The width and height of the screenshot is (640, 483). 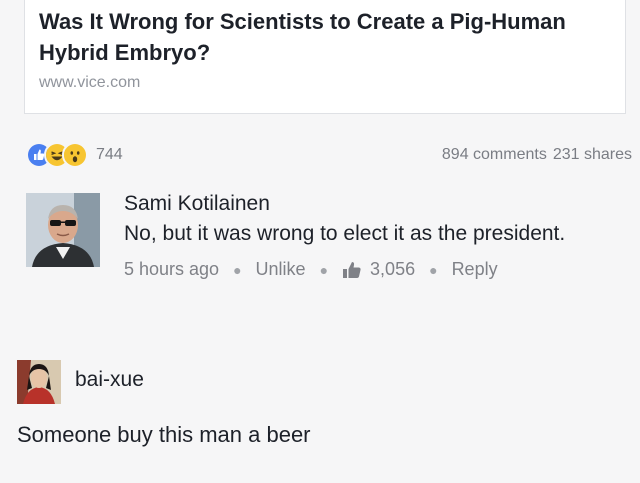 What do you see at coordinates (171, 269) in the screenshot?
I see `comment-timestamp: 5 hours ago` at bounding box center [171, 269].